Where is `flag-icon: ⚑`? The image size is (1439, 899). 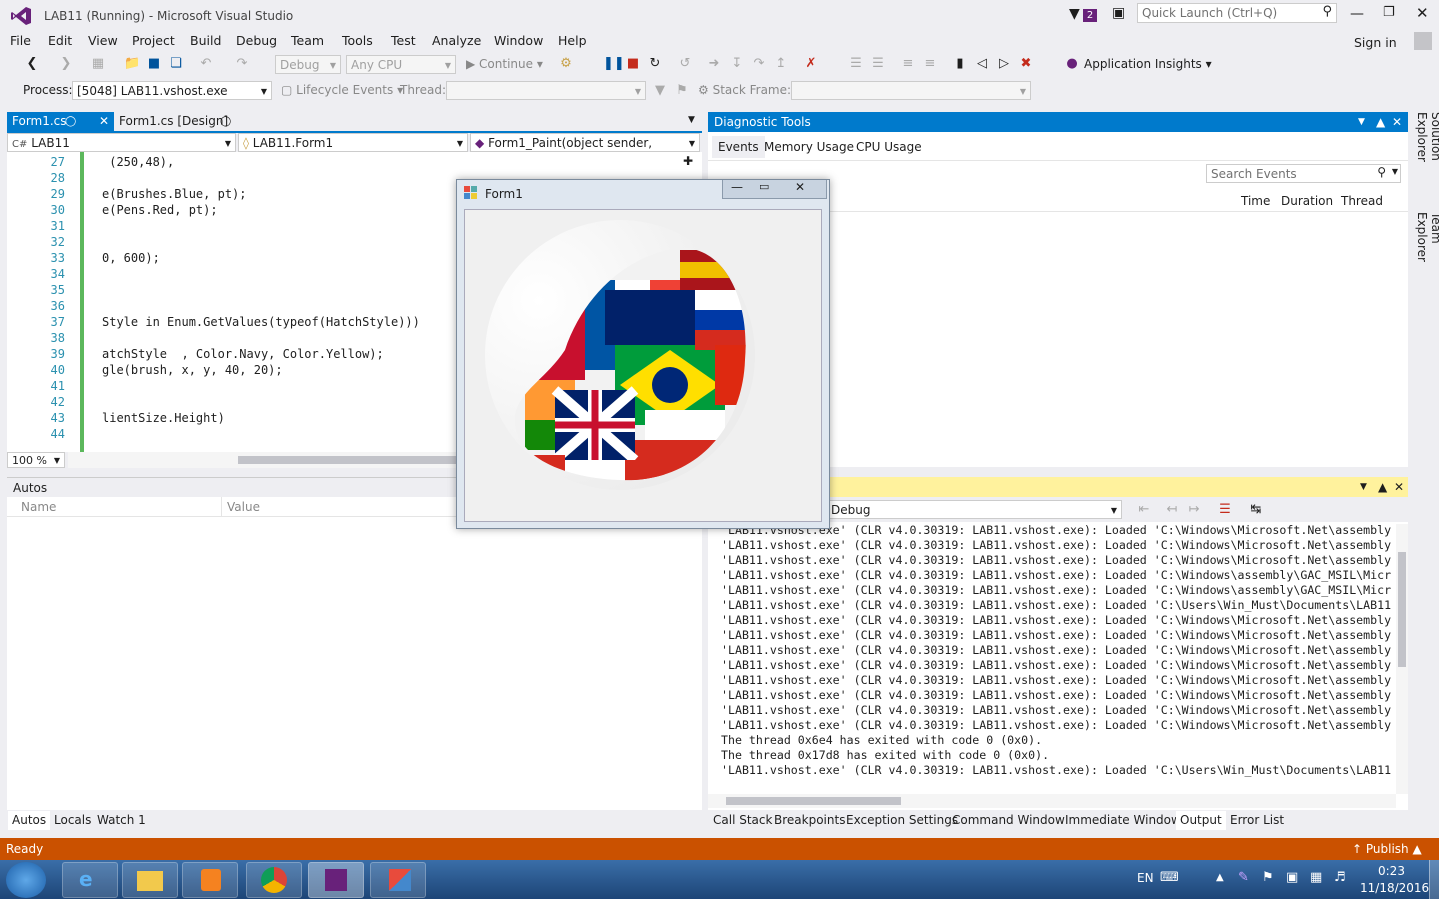 flag-icon: ⚑ is located at coordinates (682, 91).